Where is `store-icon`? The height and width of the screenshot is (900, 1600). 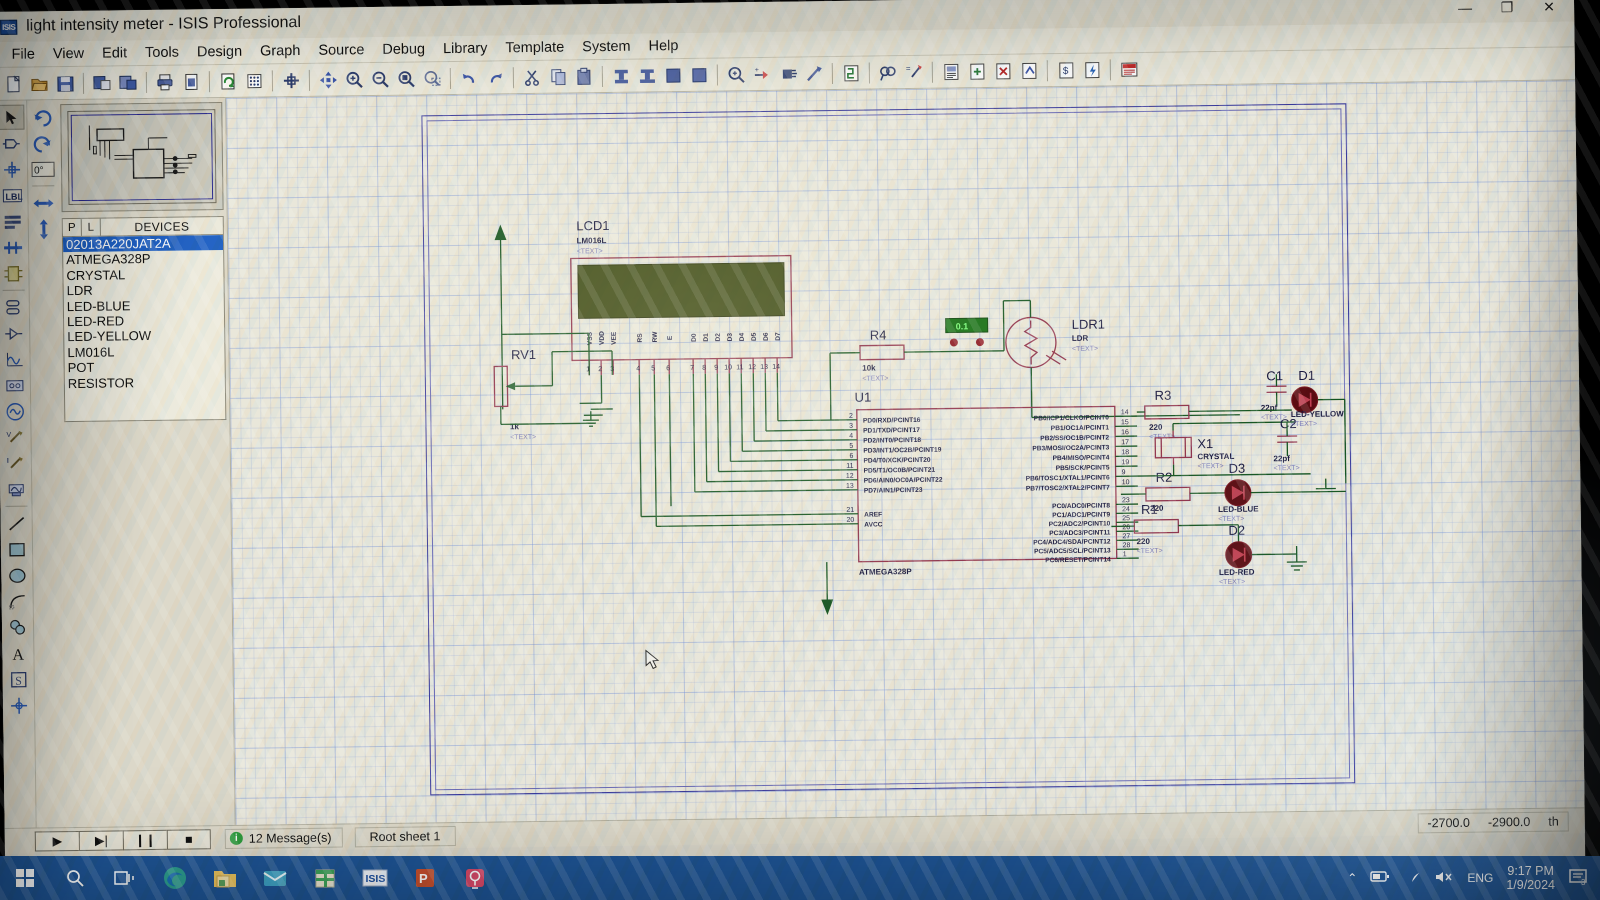 store-icon is located at coordinates (325, 878).